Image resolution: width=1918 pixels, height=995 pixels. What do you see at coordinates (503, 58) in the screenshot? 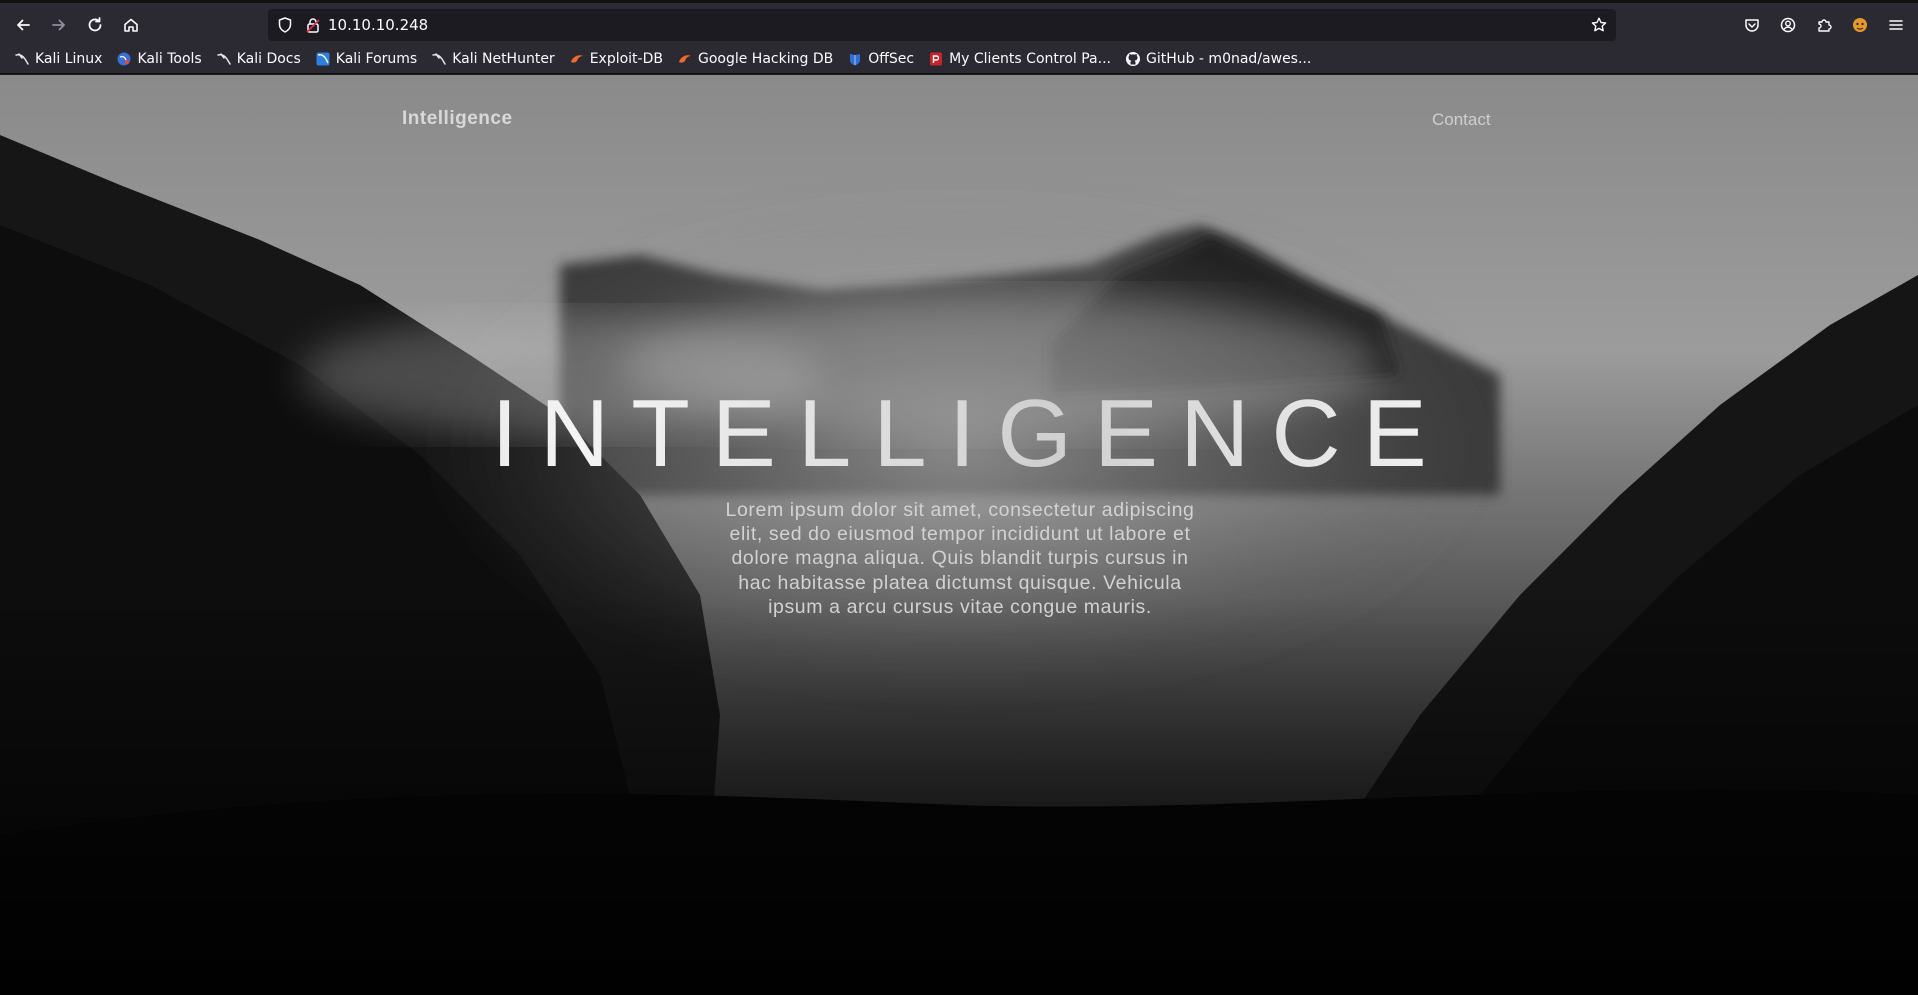
I see `bookmark-label: Kali NetHunter` at bounding box center [503, 58].